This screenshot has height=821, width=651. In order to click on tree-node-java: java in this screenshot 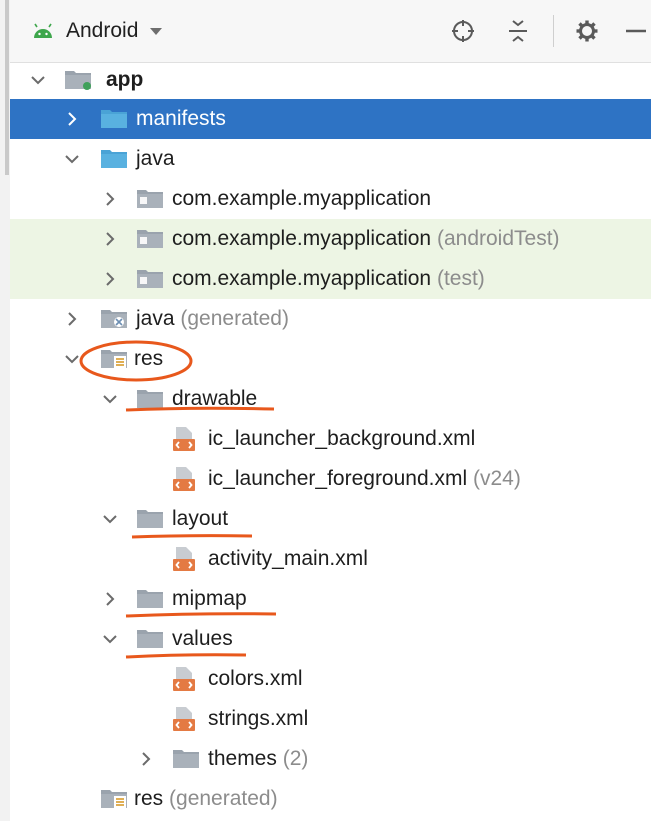, I will do `click(330, 159)`.